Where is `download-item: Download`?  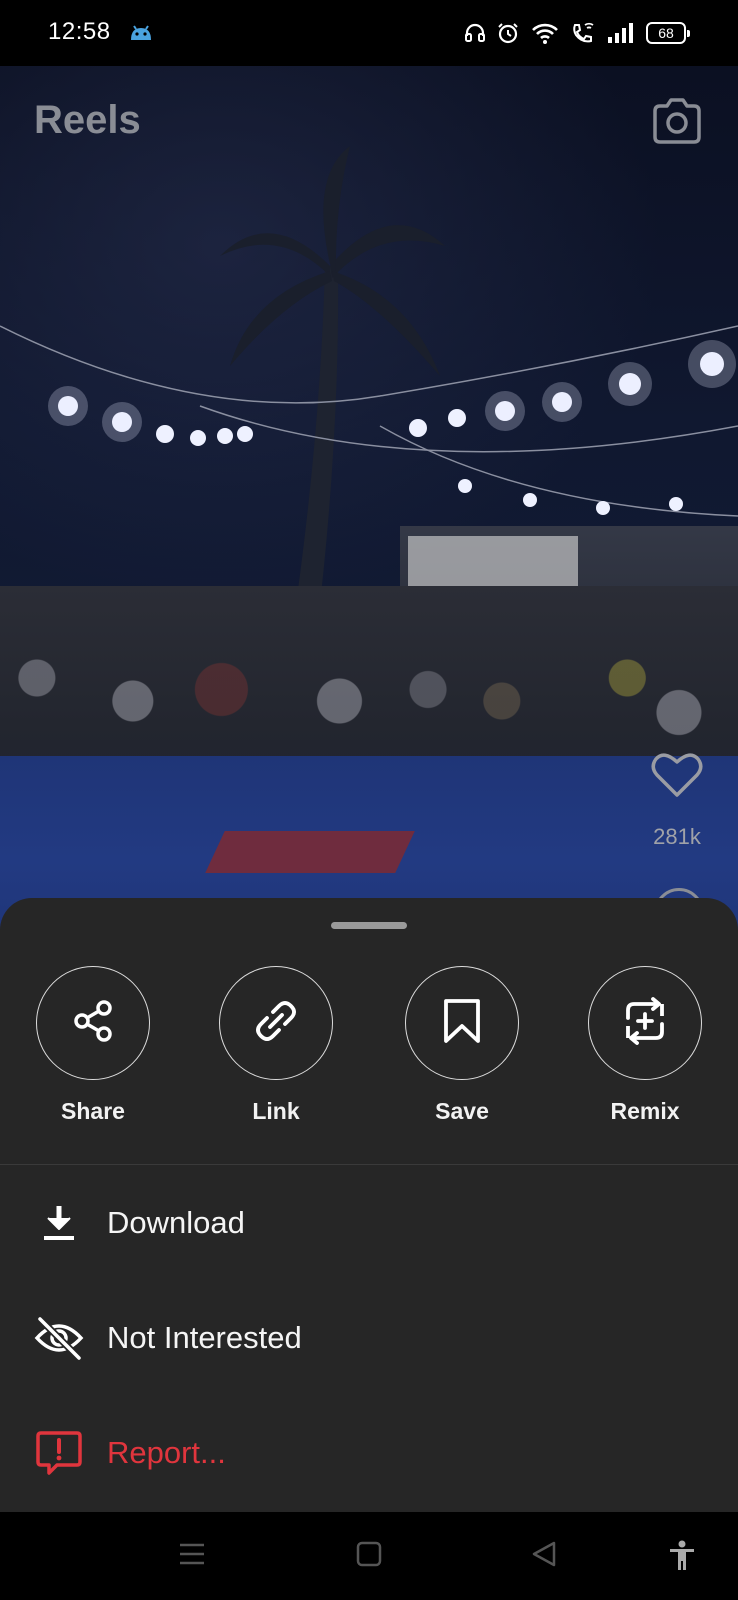
download-item: Download is located at coordinates (369, 1223).